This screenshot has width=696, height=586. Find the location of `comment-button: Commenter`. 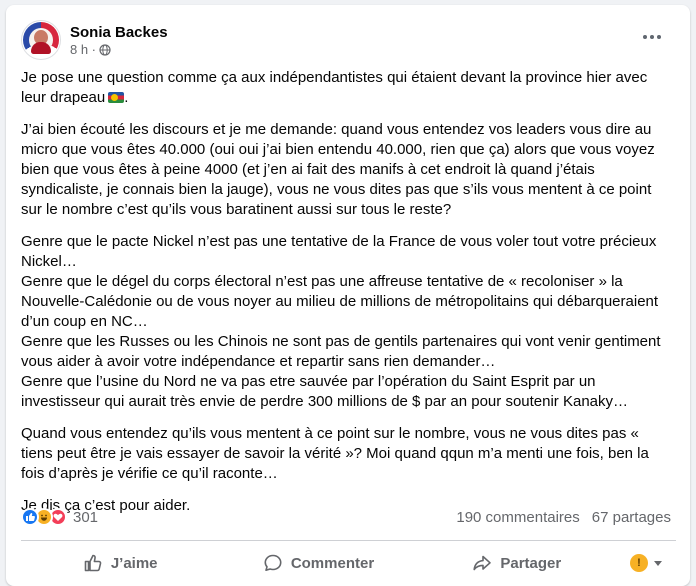

comment-button: Commenter is located at coordinates (318, 563).